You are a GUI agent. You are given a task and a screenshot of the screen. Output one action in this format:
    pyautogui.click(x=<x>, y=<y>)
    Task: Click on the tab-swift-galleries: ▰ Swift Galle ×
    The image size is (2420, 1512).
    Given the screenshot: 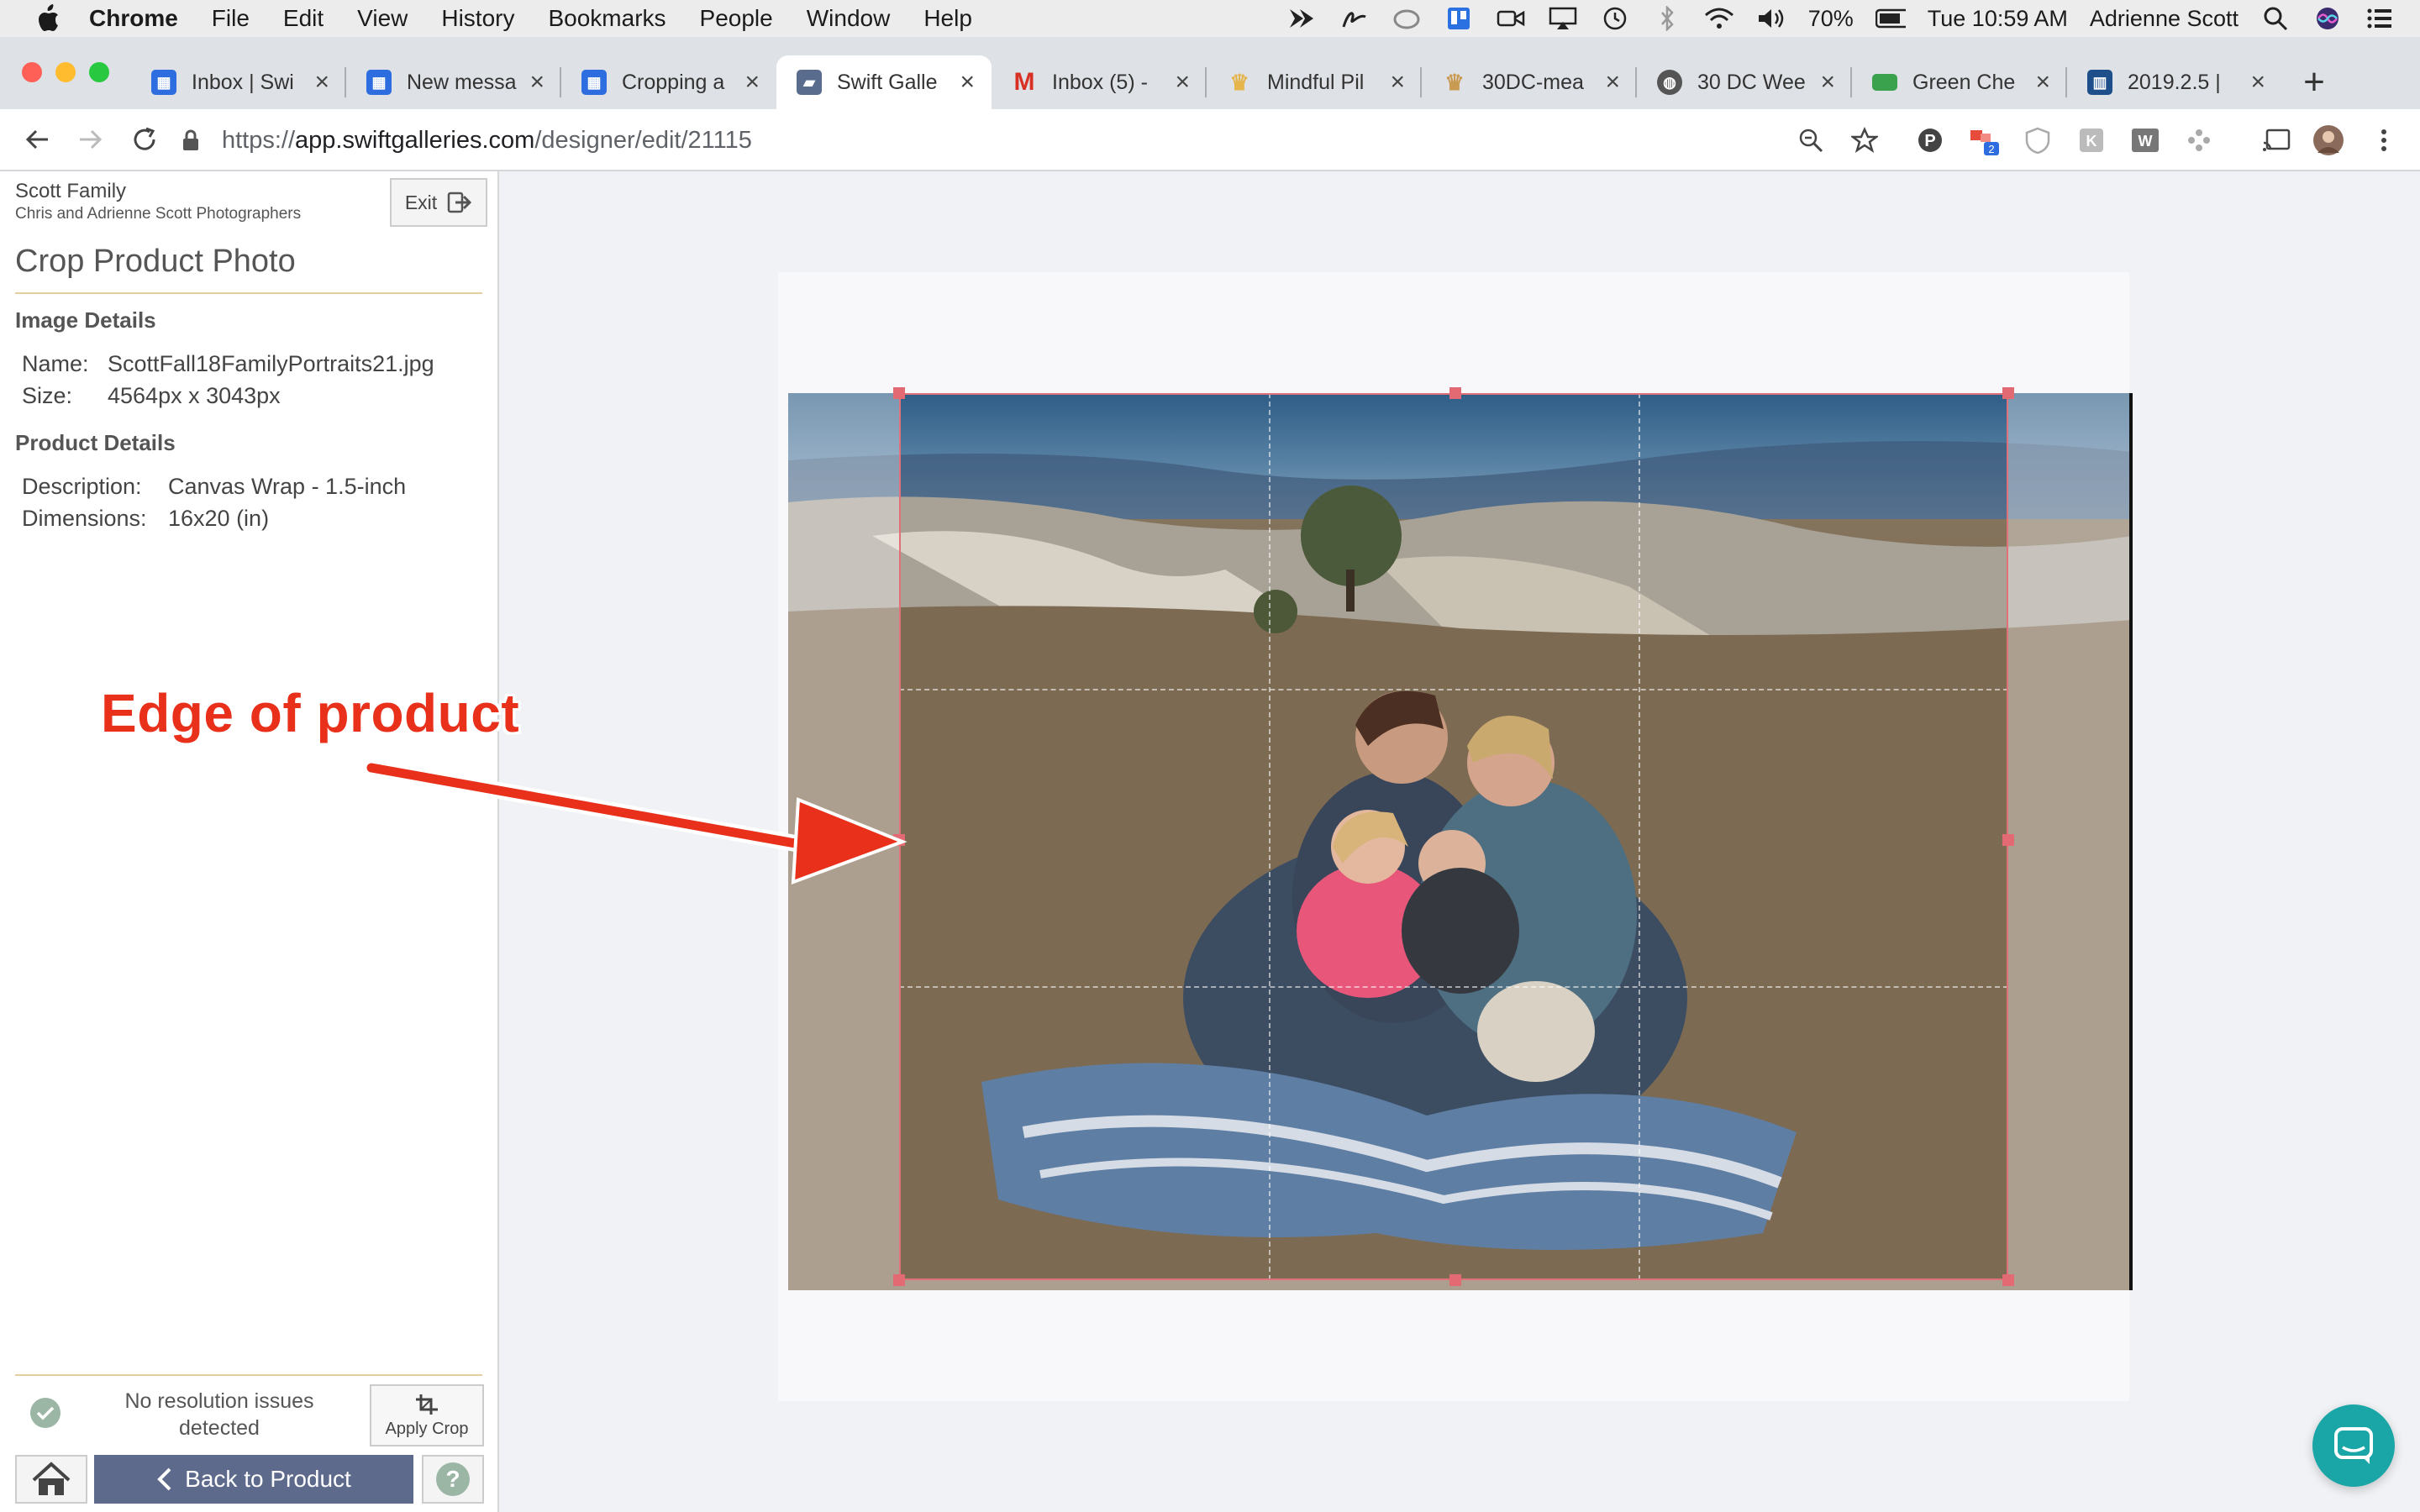 What is the action you would take?
    pyautogui.click(x=884, y=82)
    